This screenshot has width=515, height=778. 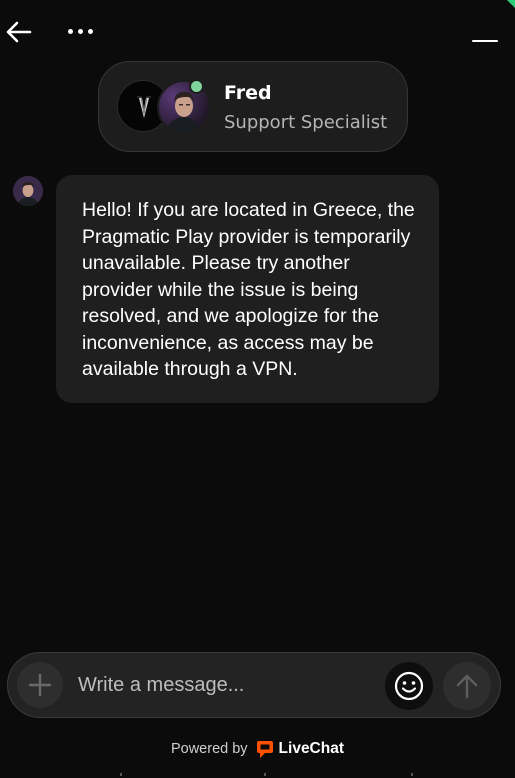 I want to click on arrow-up-icon, so click(x=467, y=686).